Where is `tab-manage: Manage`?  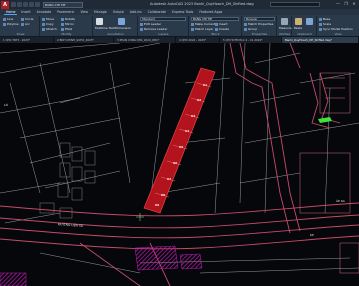 tab-manage: Manage is located at coordinates (100, 12).